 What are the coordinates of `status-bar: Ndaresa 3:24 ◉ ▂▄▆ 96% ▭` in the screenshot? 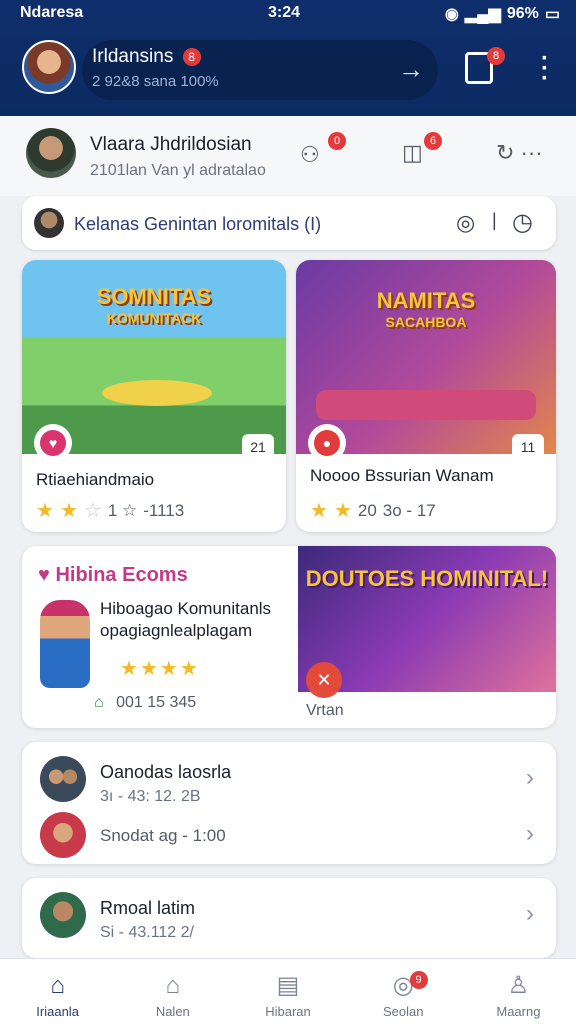 It's located at (288, 15).